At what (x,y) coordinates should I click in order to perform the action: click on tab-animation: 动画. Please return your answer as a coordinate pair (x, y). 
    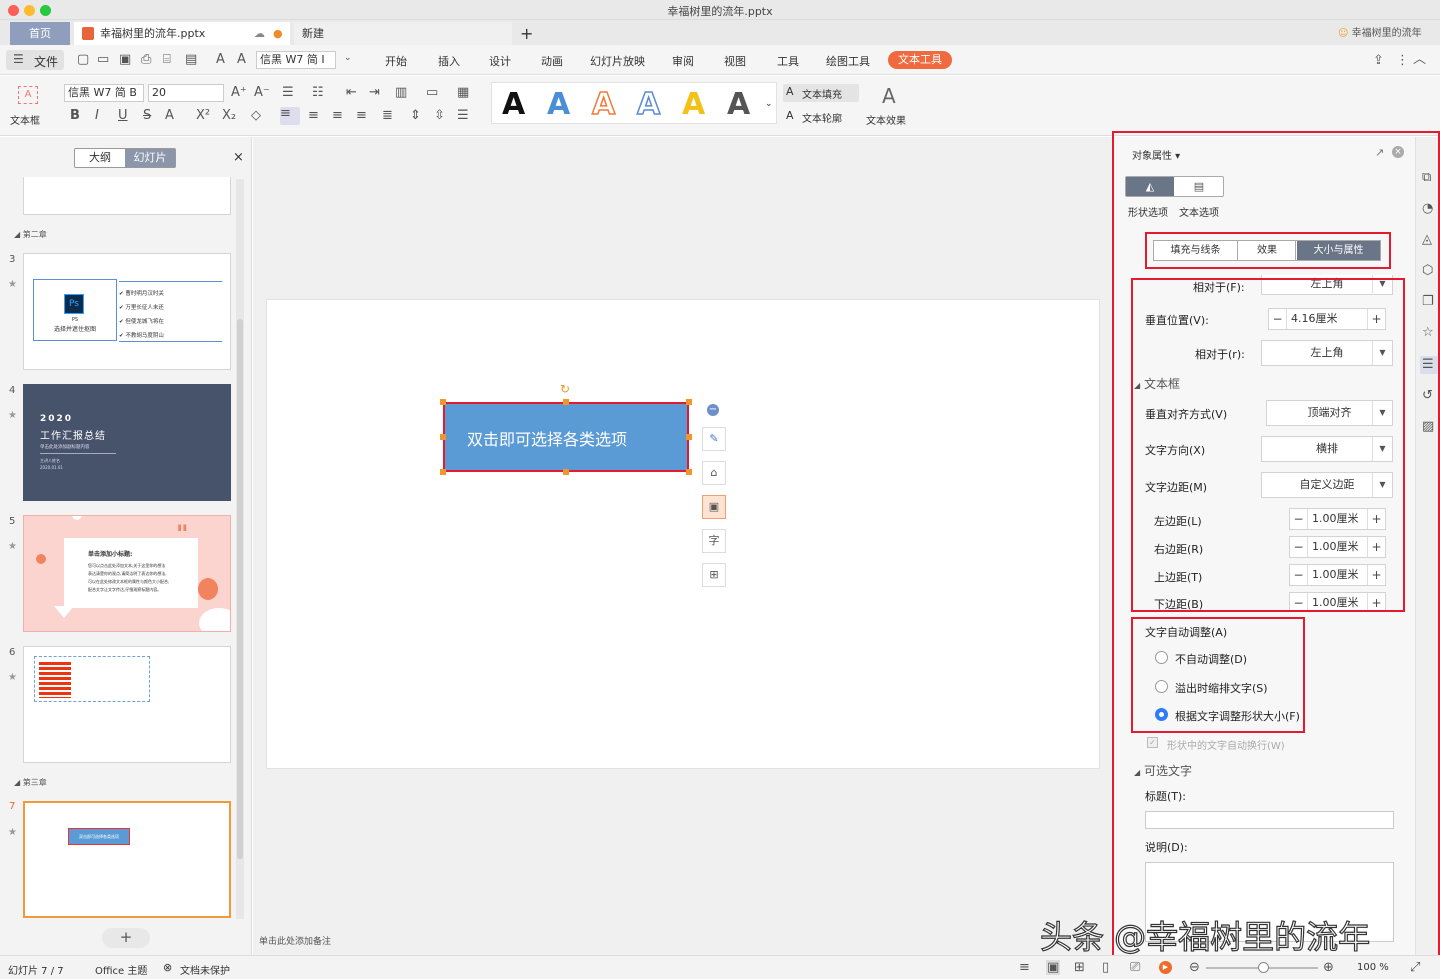
    Looking at the image, I should click on (552, 61).